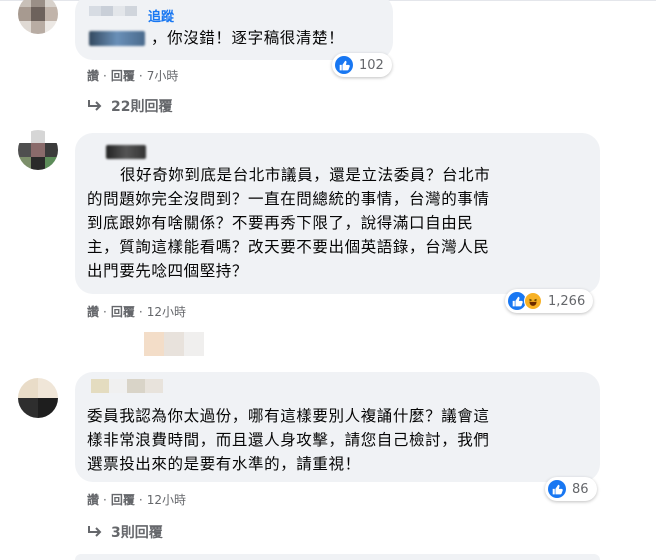 Image resolution: width=656 pixels, height=560 pixels. I want to click on comment-text-line: 出門要先唸四個堅持？, so click(168, 271).